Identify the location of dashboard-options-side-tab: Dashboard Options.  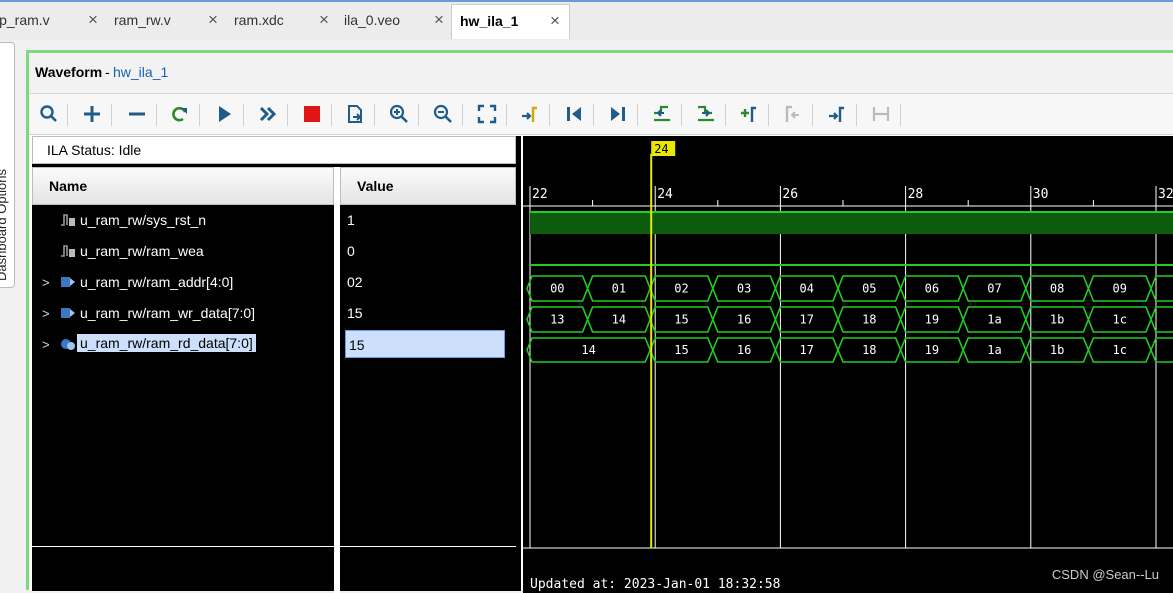
(7, 165).